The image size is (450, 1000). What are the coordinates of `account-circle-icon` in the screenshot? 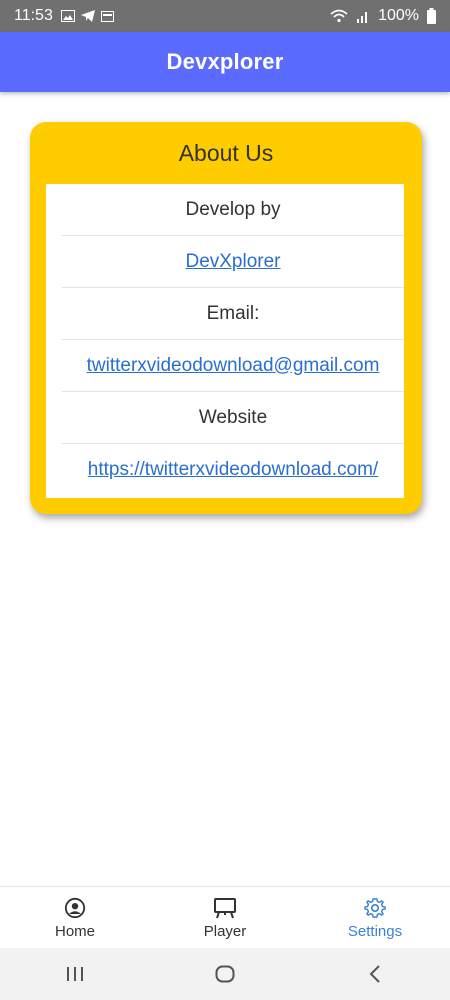 It's located at (75, 907).